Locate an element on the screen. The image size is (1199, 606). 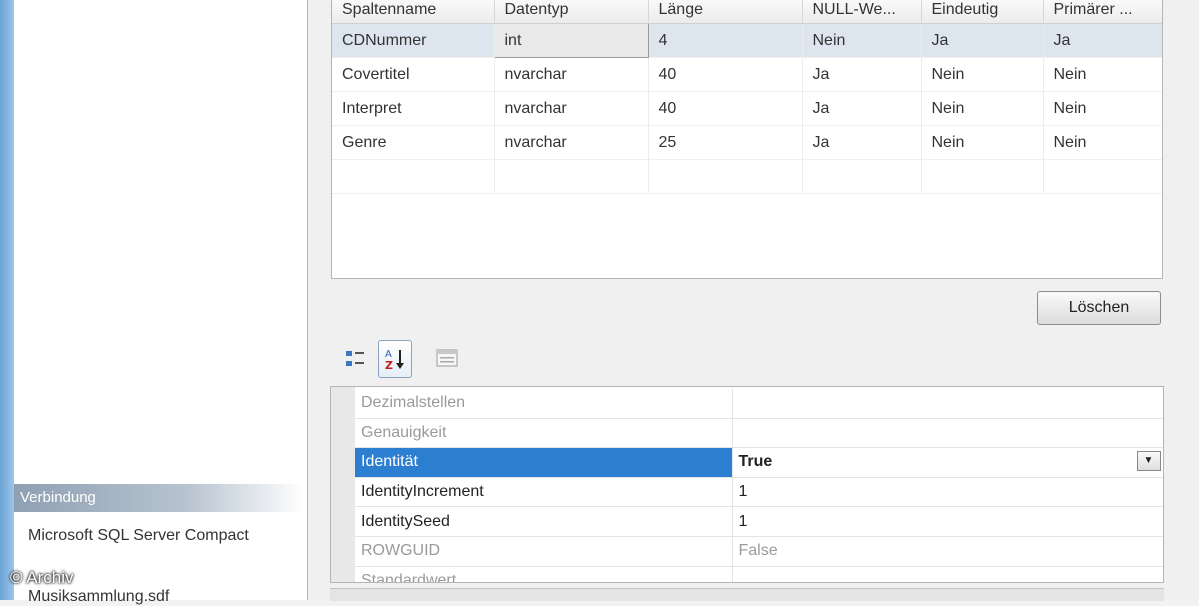
property-name: IdentitySeed is located at coordinates (544, 521).